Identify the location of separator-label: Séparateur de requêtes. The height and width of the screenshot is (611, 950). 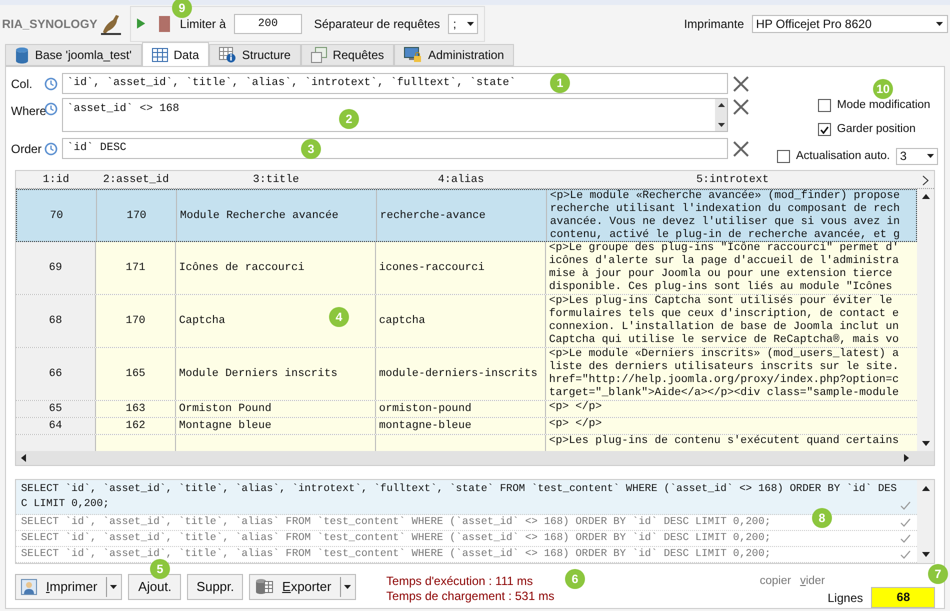
(377, 24).